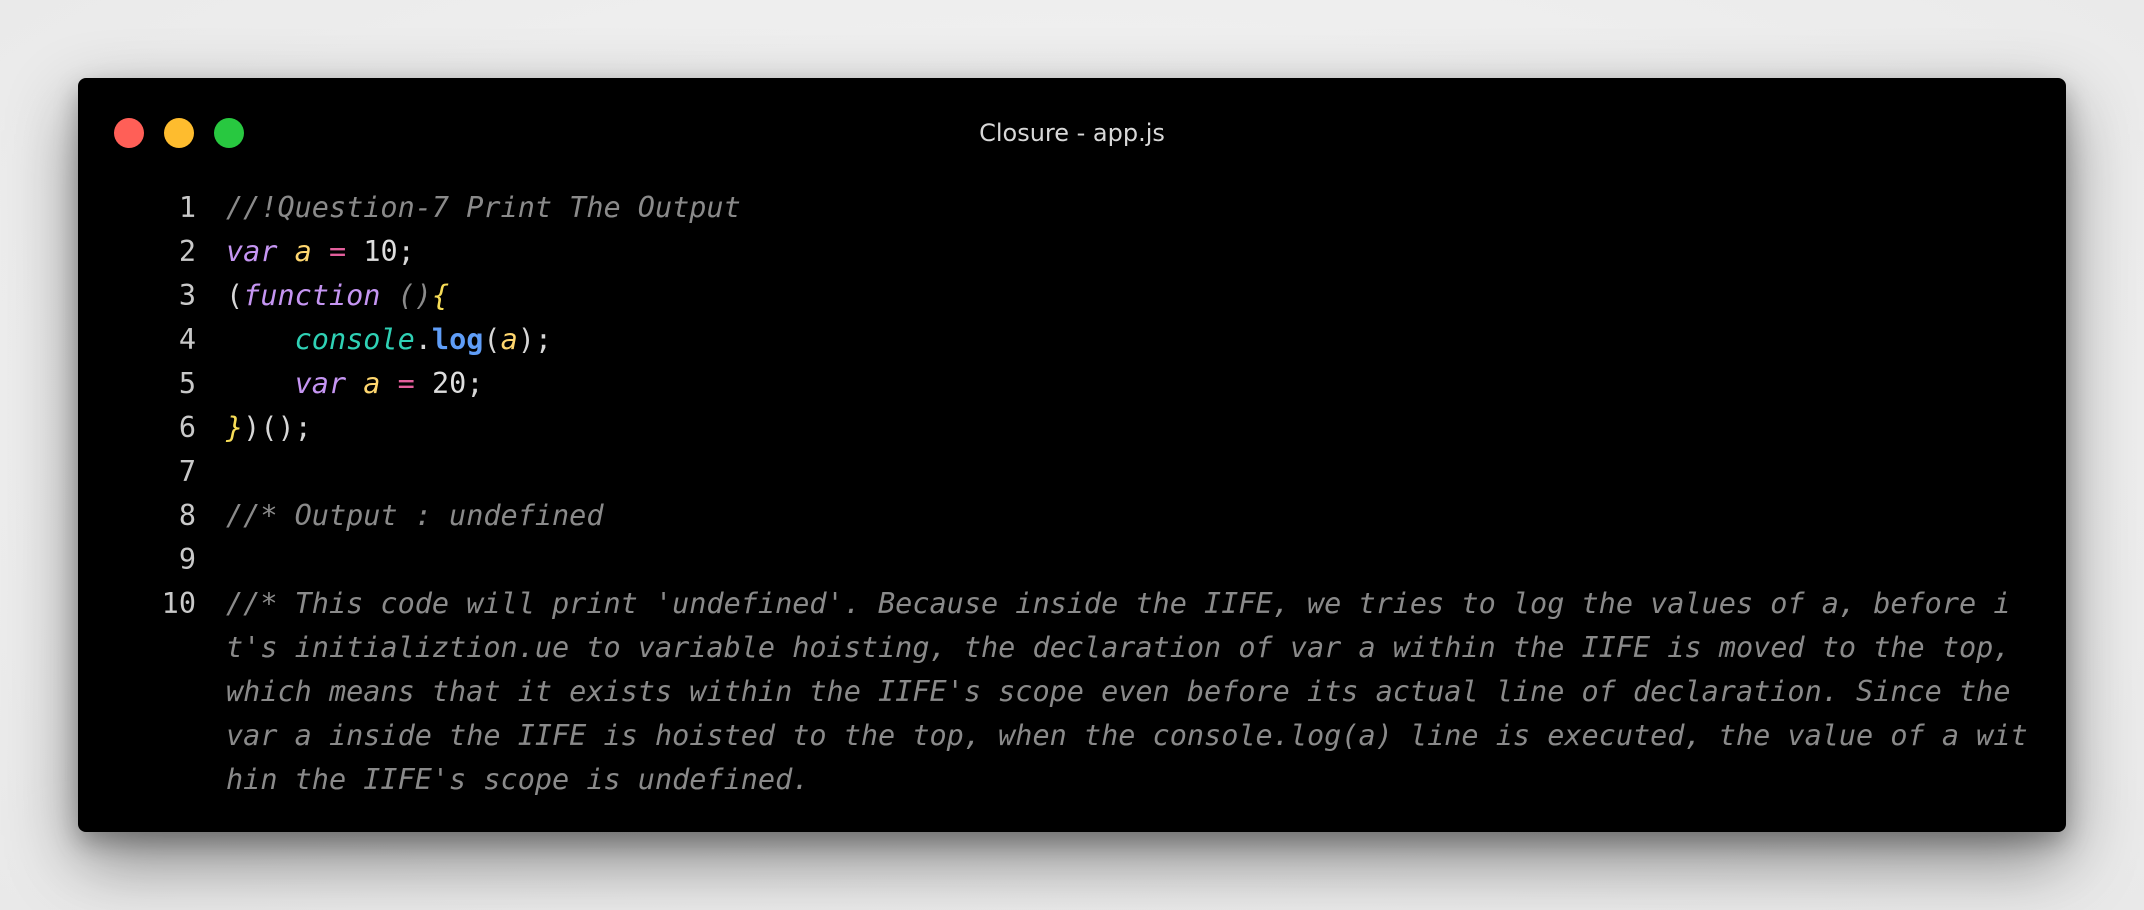  I want to click on code-token: log, so click(457, 339).